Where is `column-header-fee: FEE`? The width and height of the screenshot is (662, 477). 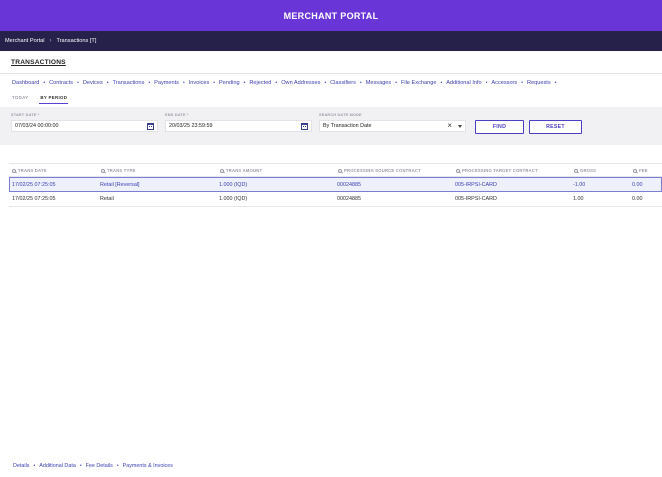 column-header-fee: FEE is located at coordinates (640, 170).